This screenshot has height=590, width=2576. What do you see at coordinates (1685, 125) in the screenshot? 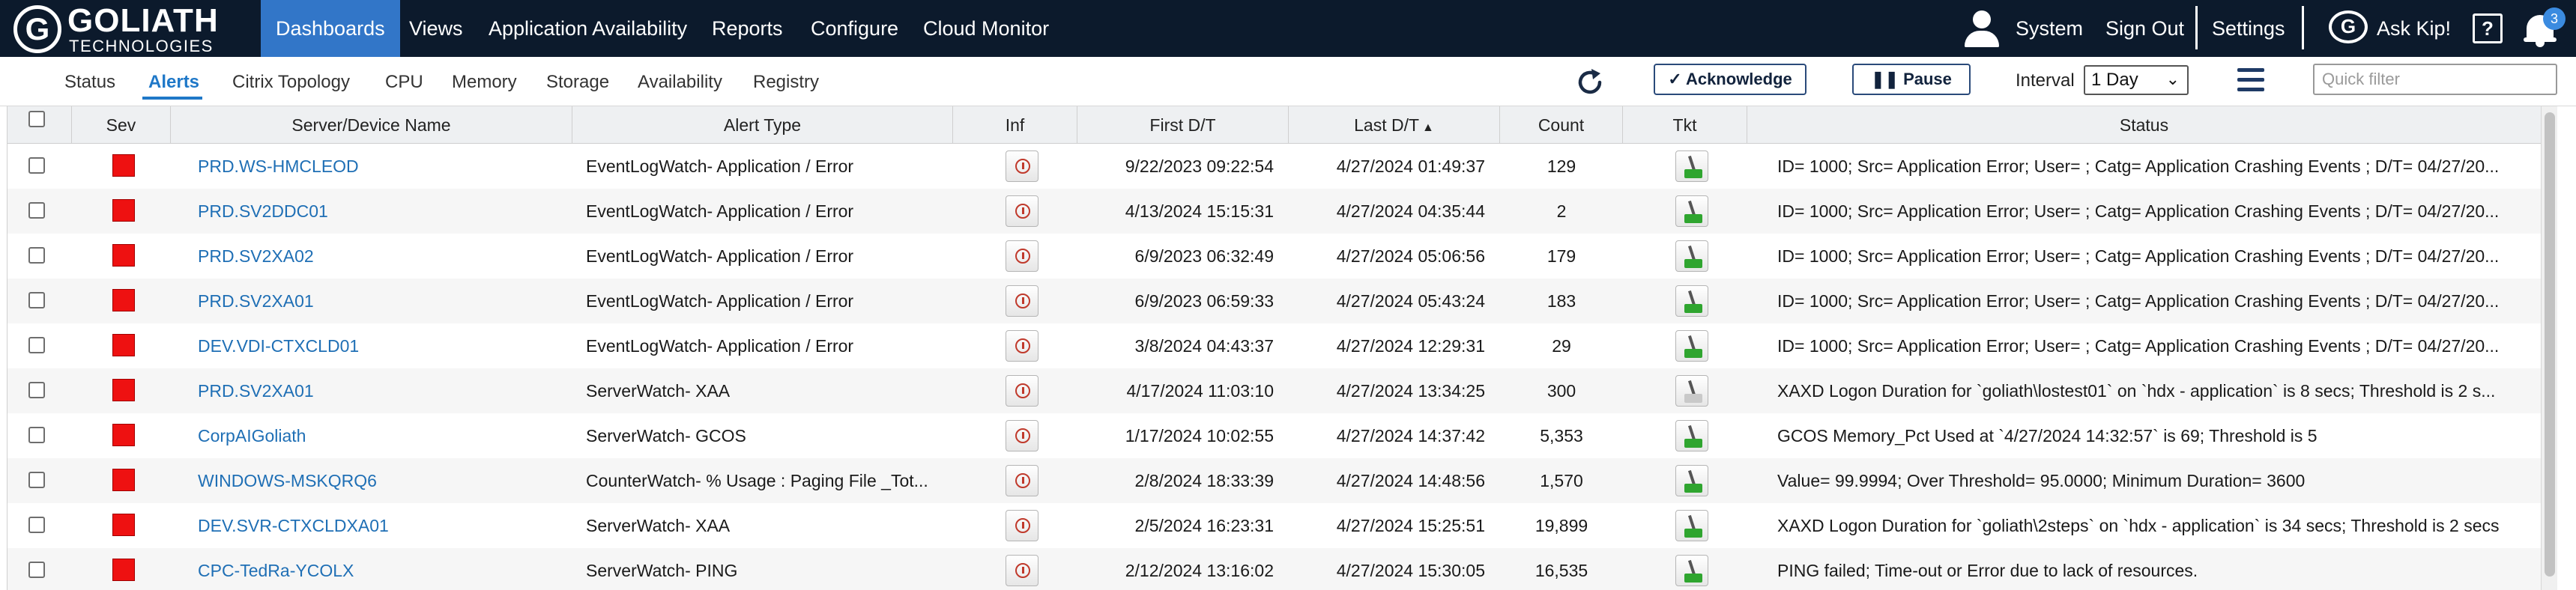
I see `header-tkt: Tkt` at bounding box center [1685, 125].